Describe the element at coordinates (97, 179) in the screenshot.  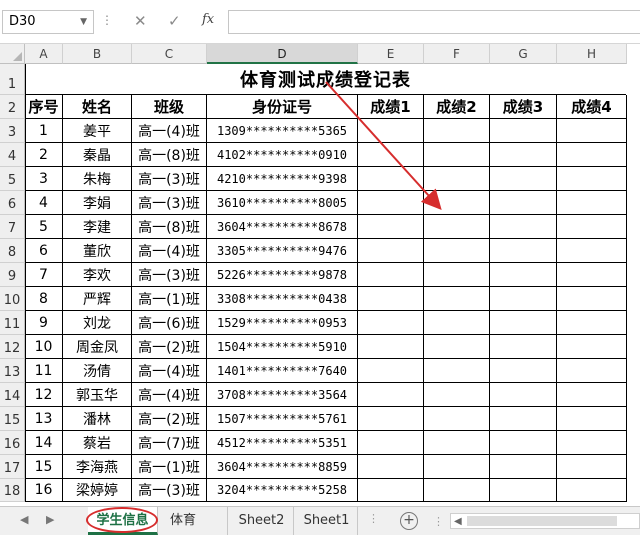
I see `table-cell: 朱梅` at that location.